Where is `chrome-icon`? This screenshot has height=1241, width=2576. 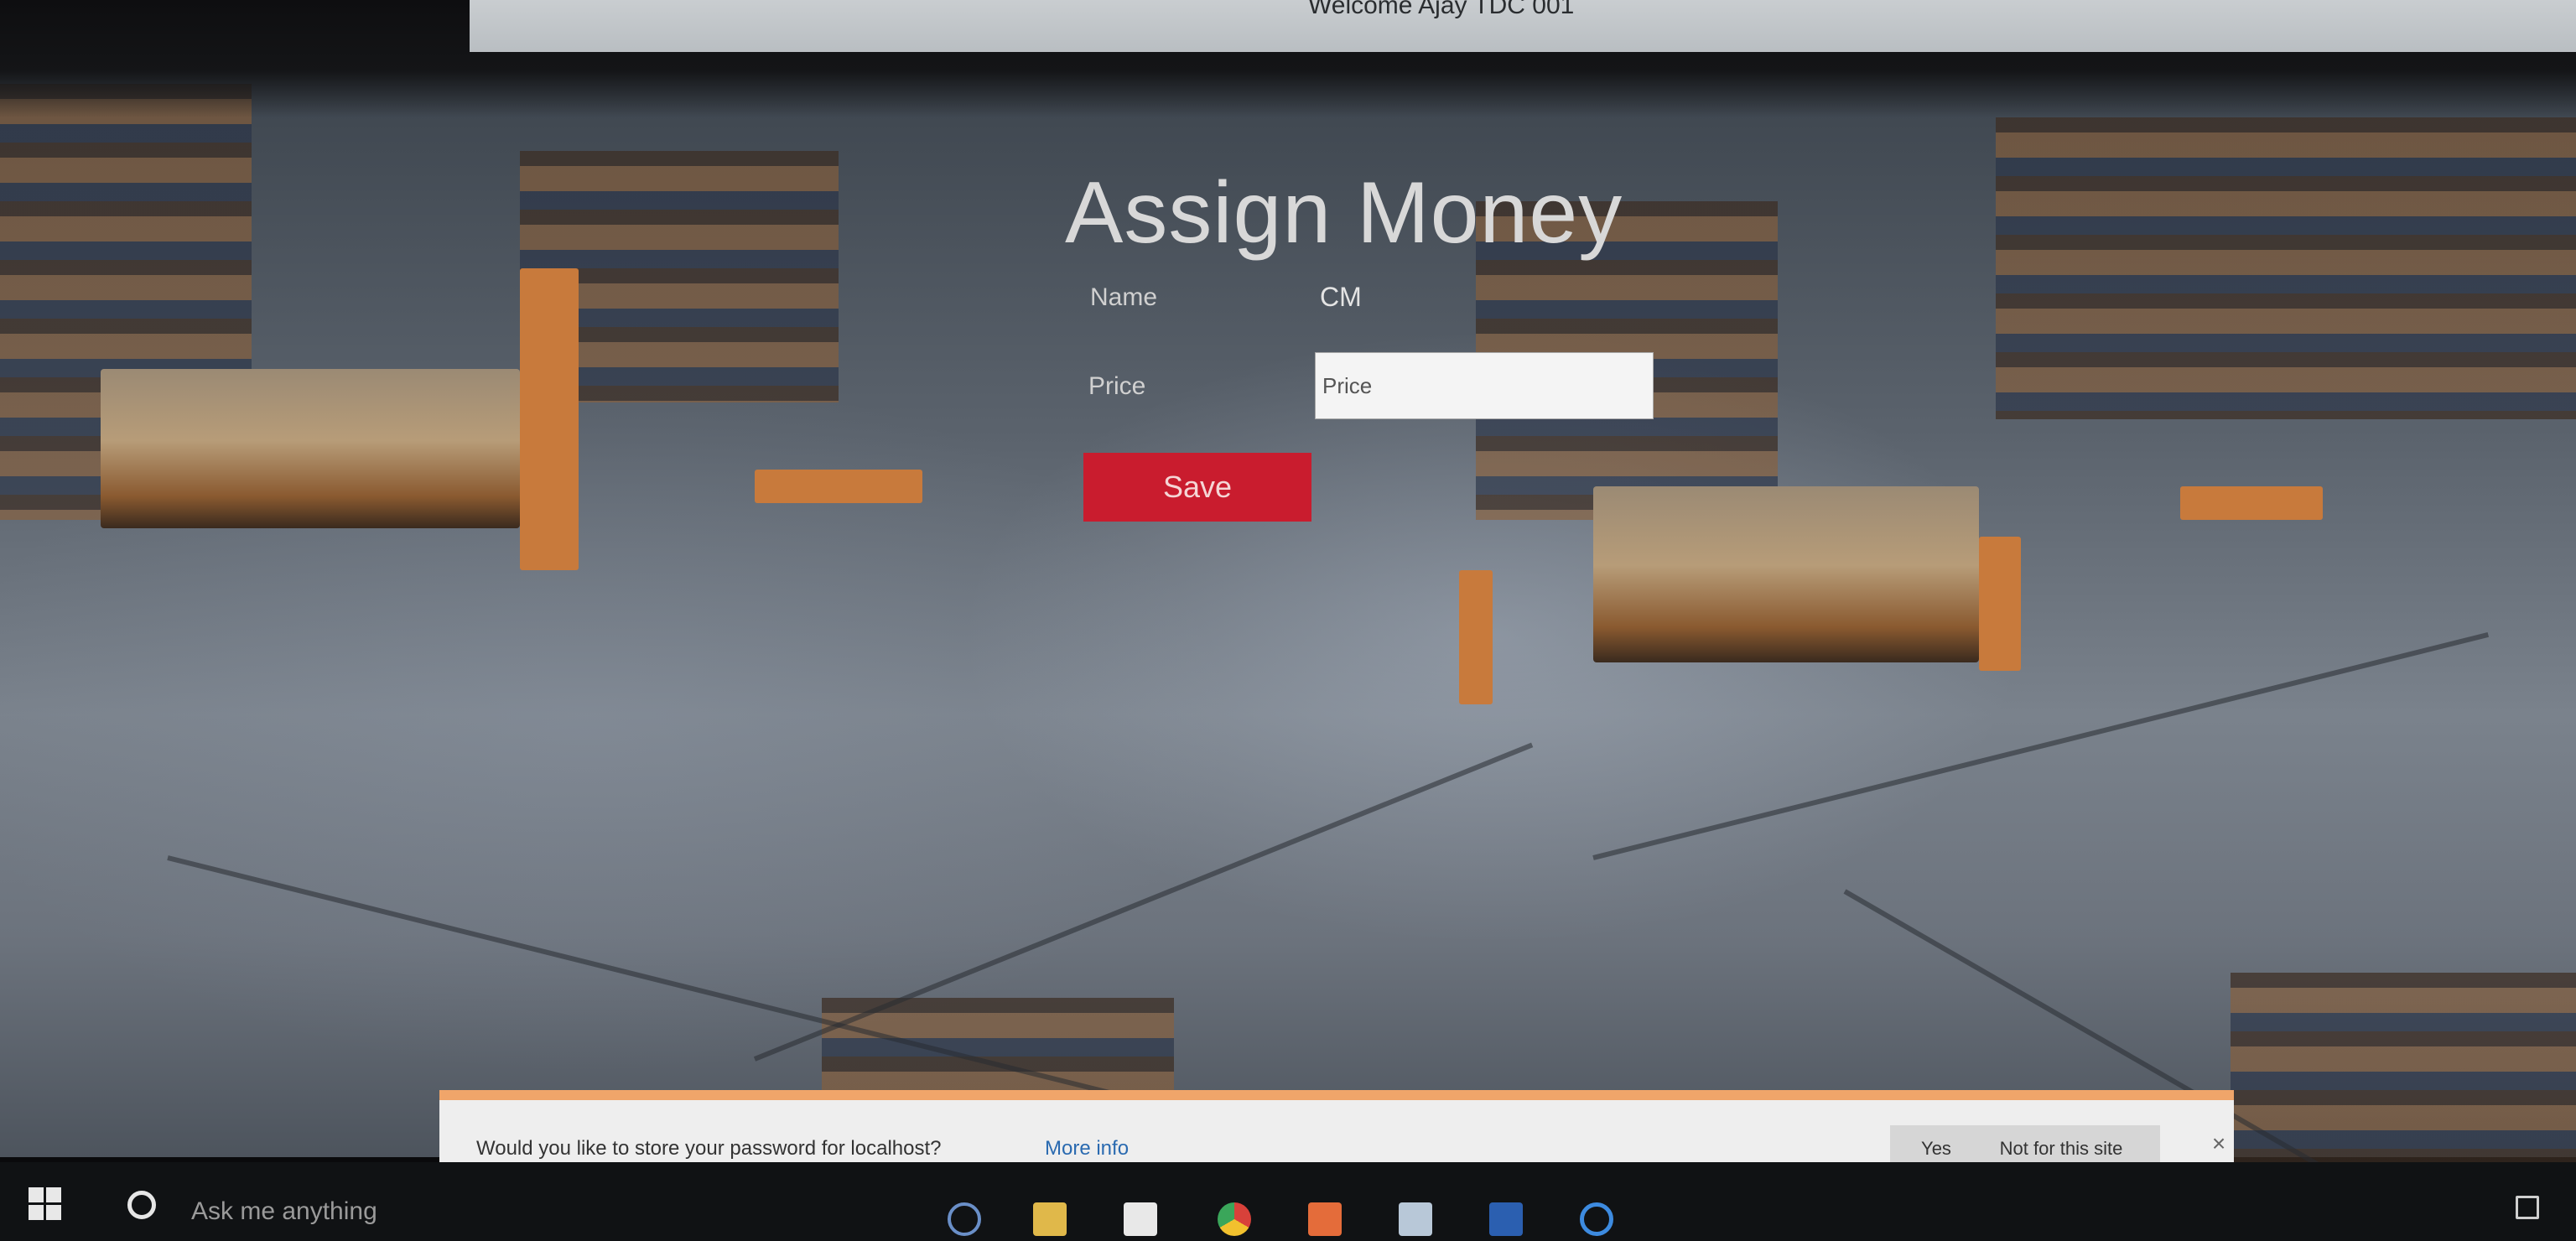
chrome-icon is located at coordinates (1234, 1219).